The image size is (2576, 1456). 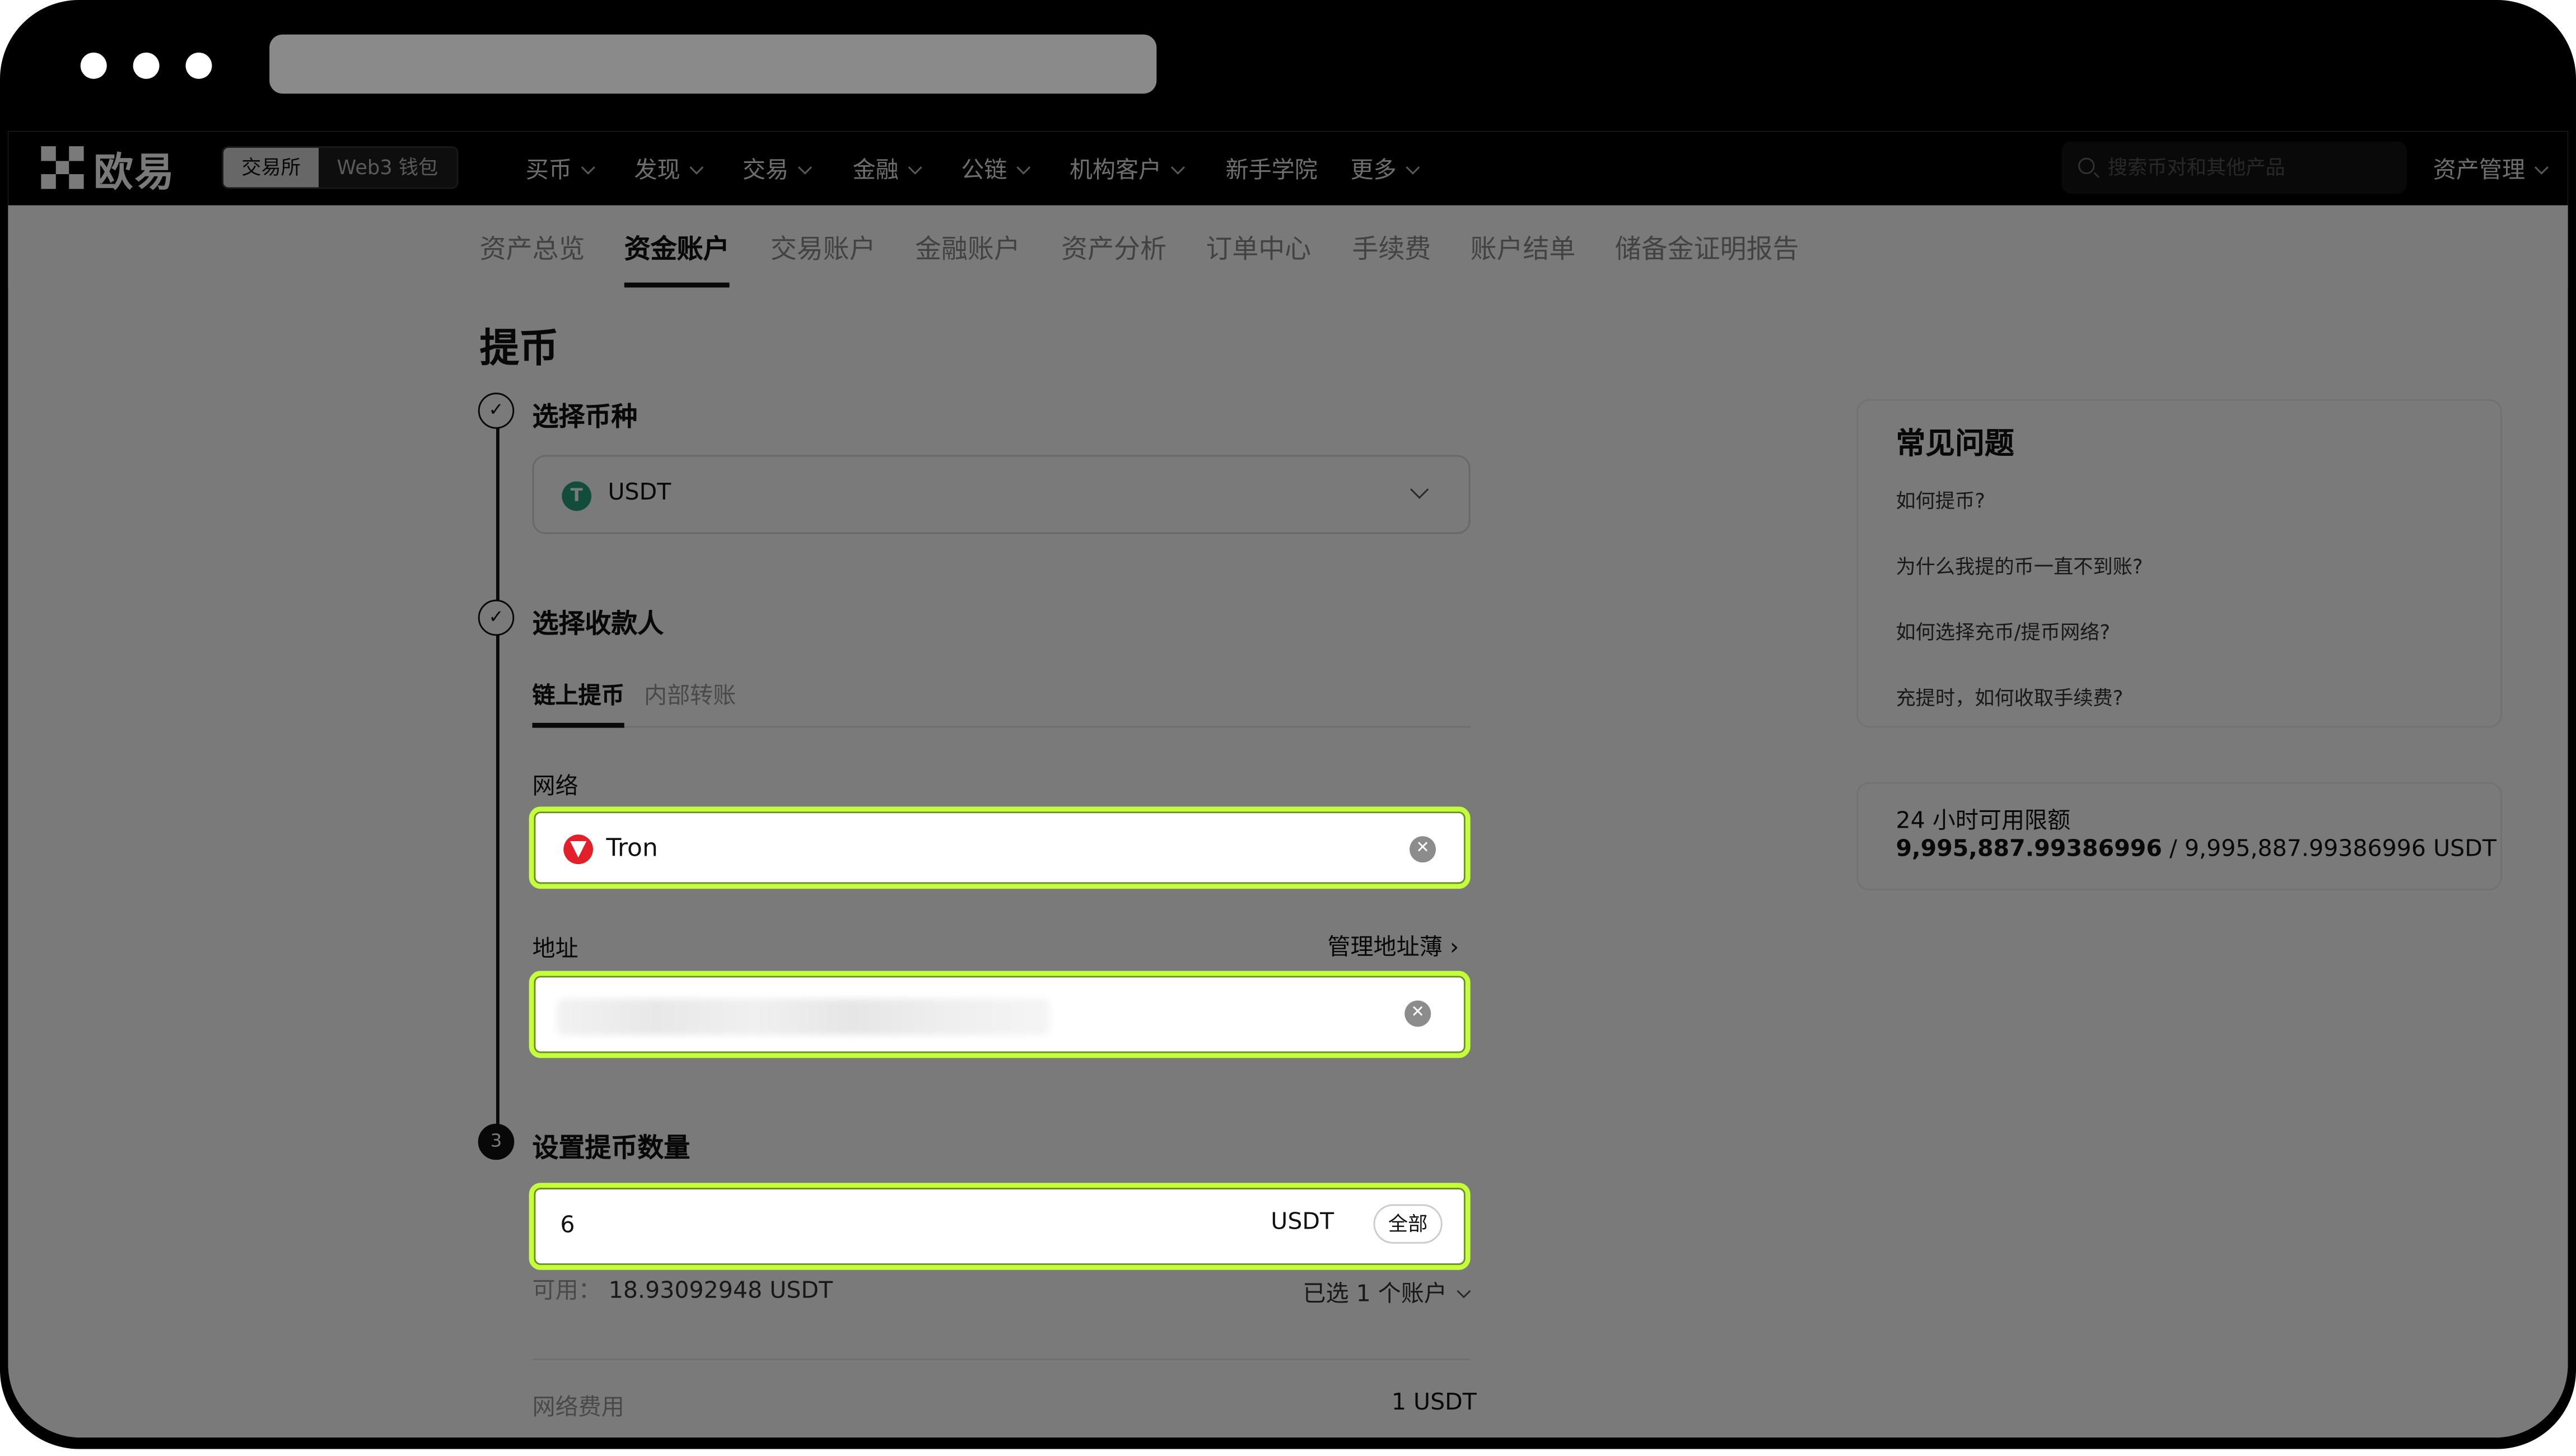 What do you see at coordinates (669, 170) in the screenshot?
I see `nav-discover: 发现` at bounding box center [669, 170].